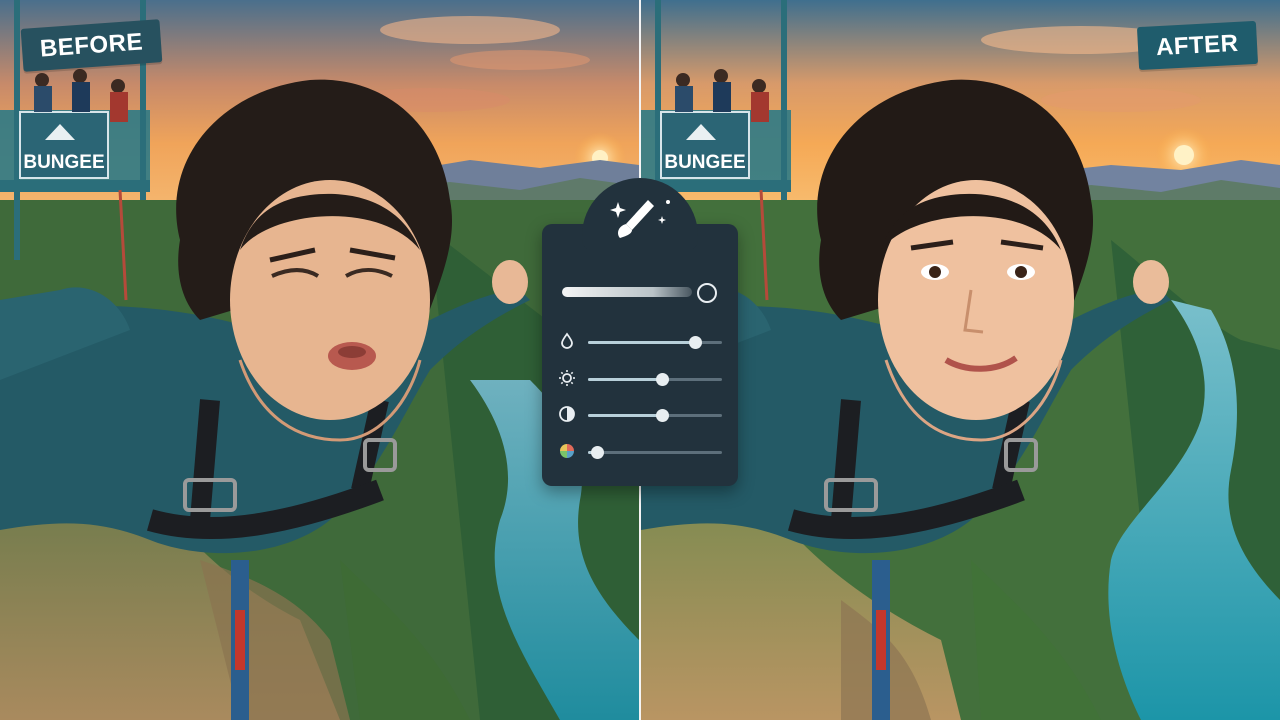 This screenshot has height=720, width=1280. What do you see at coordinates (640, 218) in the screenshot?
I see `magic-brush-icon` at bounding box center [640, 218].